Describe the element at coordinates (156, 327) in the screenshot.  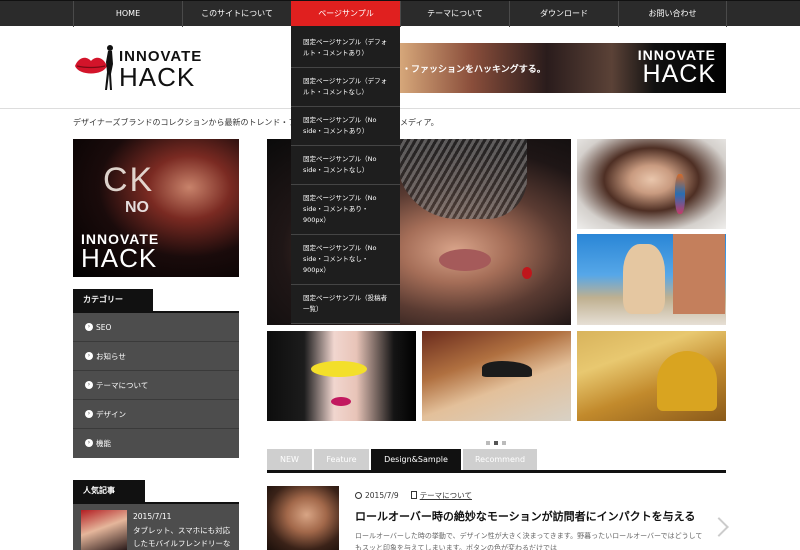
I see `category-item-seo: › SEO` at that location.